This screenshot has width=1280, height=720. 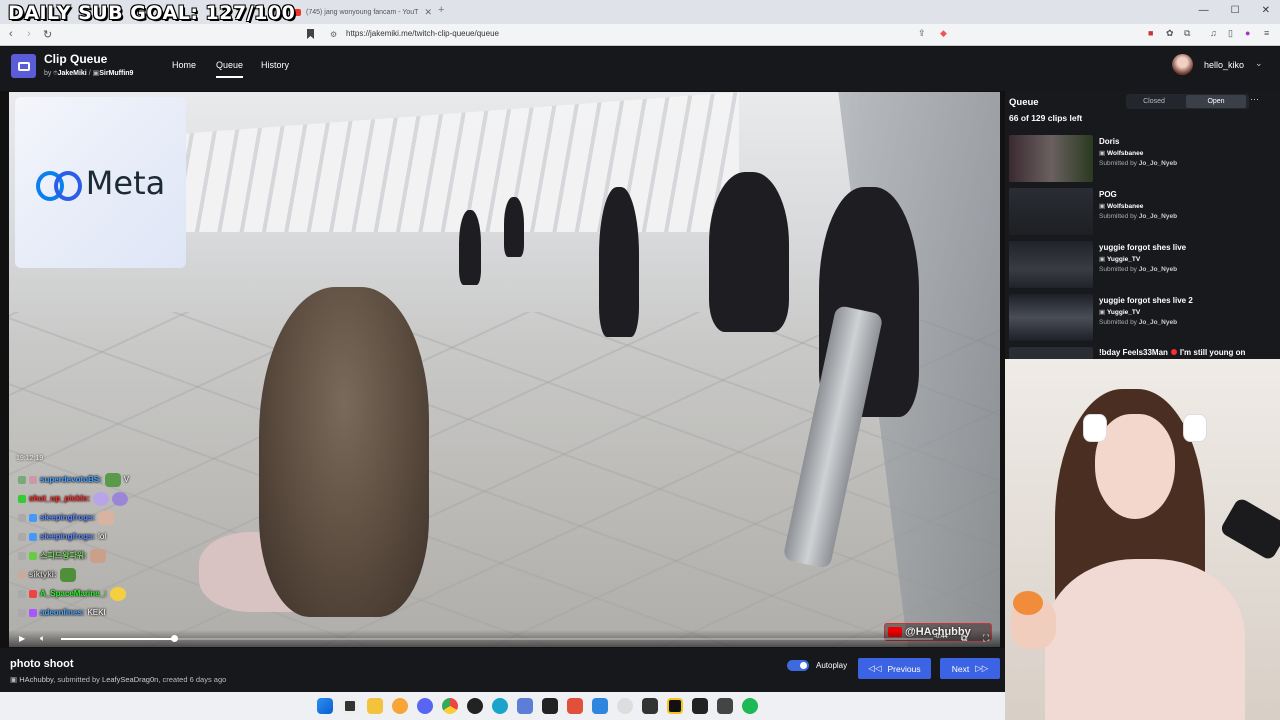 What do you see at coordinates (23, 66) in the screenshot?
I see `clip-queue-logo-icon` at bounding box center [23, 66].